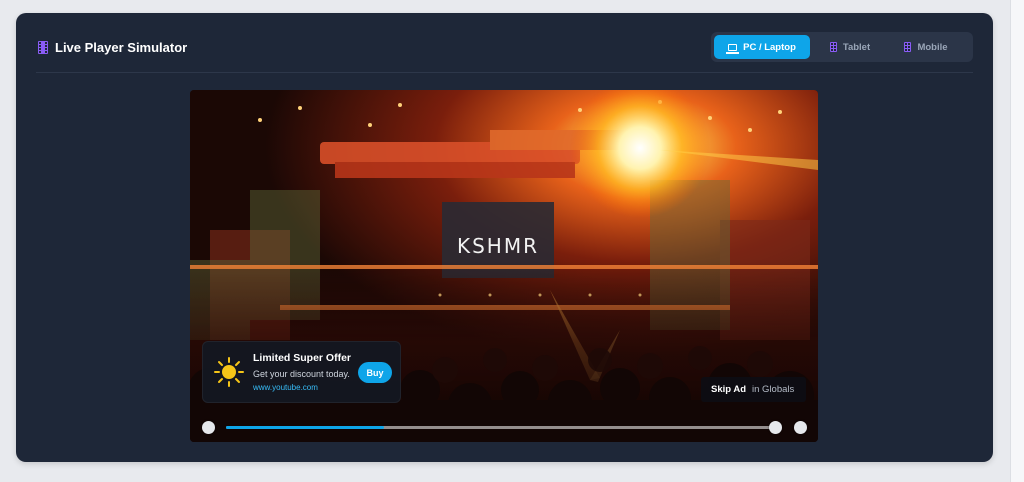 The image size is (1024, 482). I want to click on tab-mobile-label: Mobile, so click(932, 47).